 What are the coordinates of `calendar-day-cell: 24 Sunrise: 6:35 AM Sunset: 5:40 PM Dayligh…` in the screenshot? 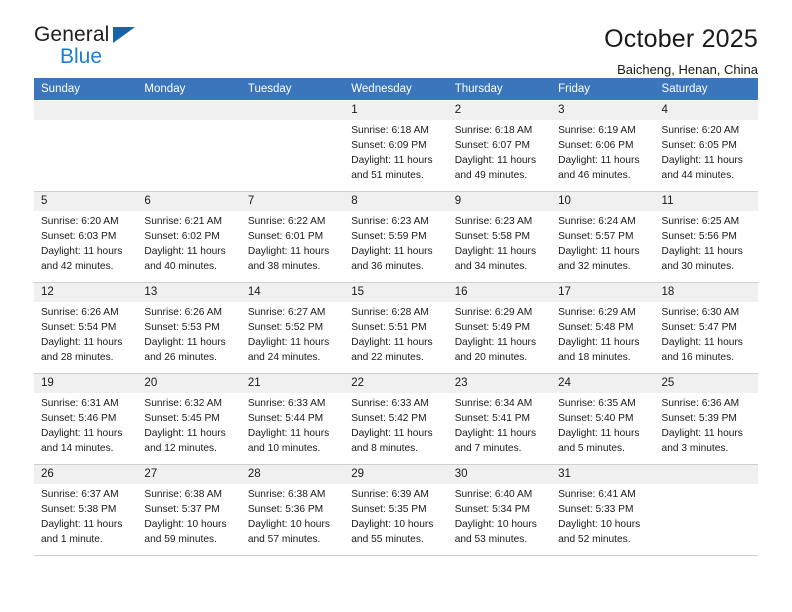 It's located at (603, 419).